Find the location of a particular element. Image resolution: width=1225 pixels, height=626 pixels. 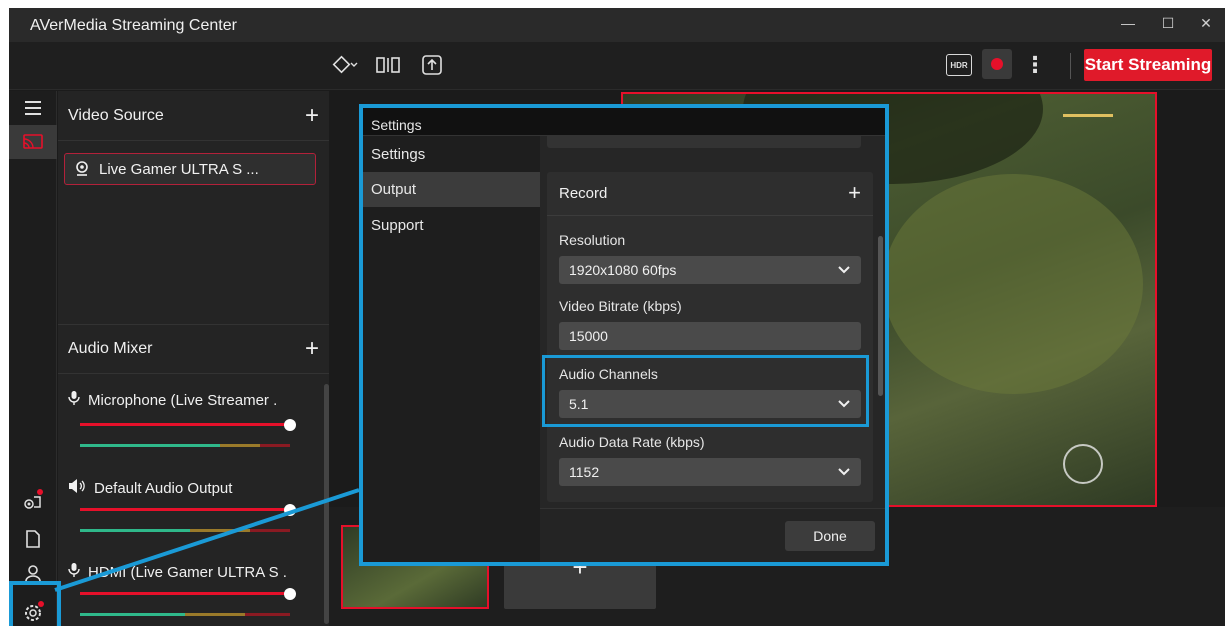

gear-highlight is located at coordinates (35, 603).